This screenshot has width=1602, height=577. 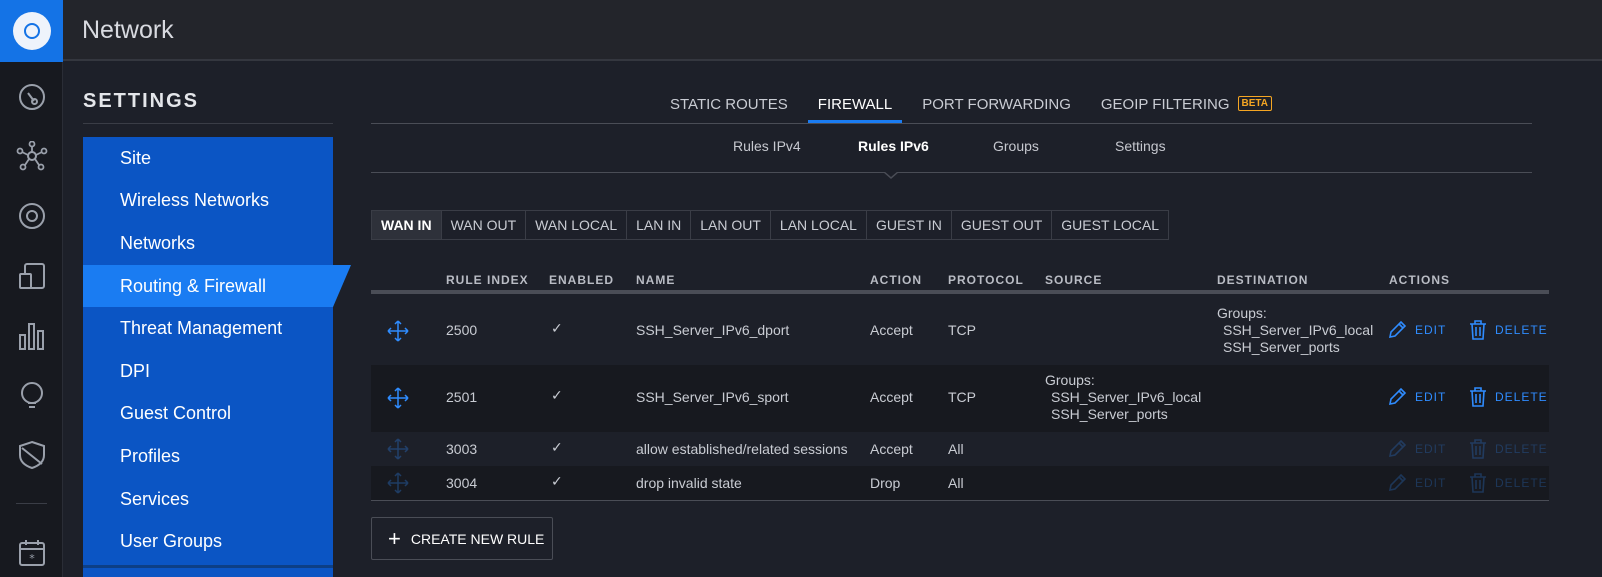 I want to click on plus-icon: +, so click(x=394, y=538).